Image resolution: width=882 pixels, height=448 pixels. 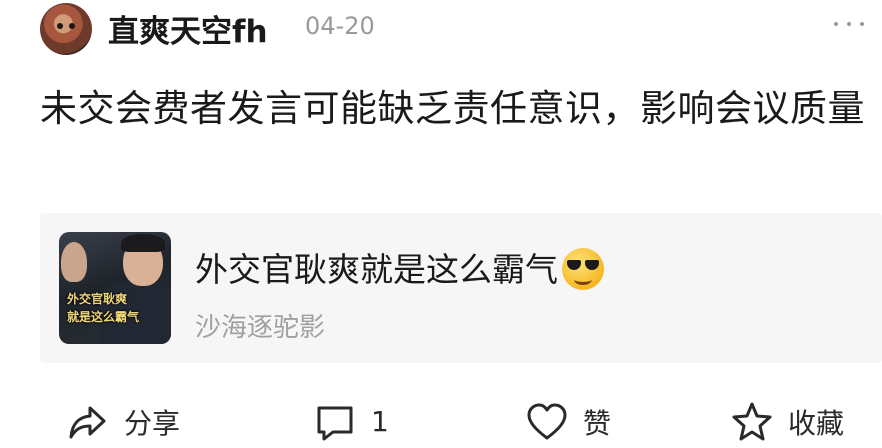 What do you see at coordinates (380, 421) in the screenshot?
I see `comment-count: 1` at bounding box center [380, 421].